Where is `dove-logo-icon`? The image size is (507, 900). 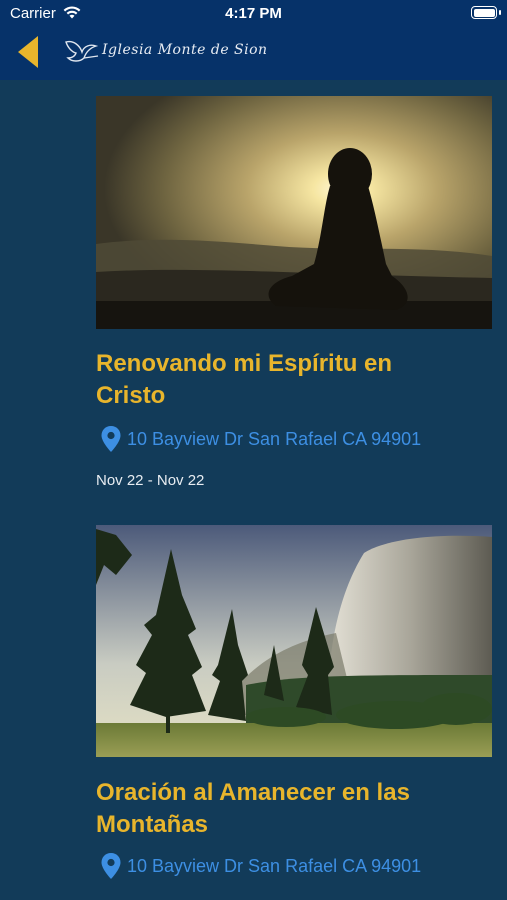 dove-logo-icon is located at coordinates (82, 51).